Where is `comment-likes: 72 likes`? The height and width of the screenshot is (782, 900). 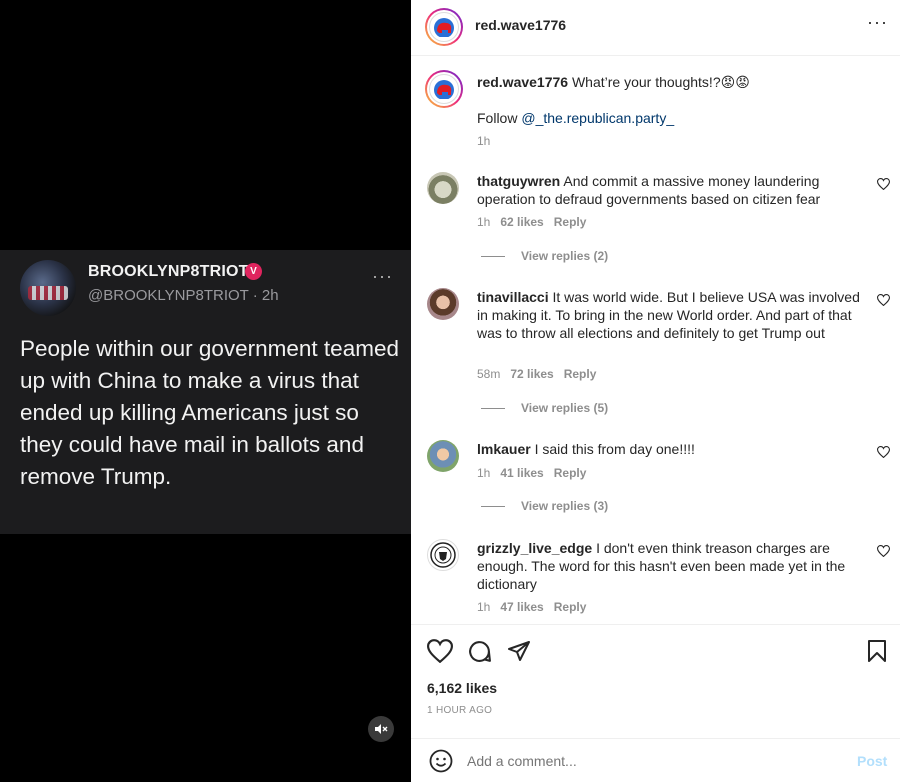
comment-likes: 72 likes is located at coordinates (531, 374).